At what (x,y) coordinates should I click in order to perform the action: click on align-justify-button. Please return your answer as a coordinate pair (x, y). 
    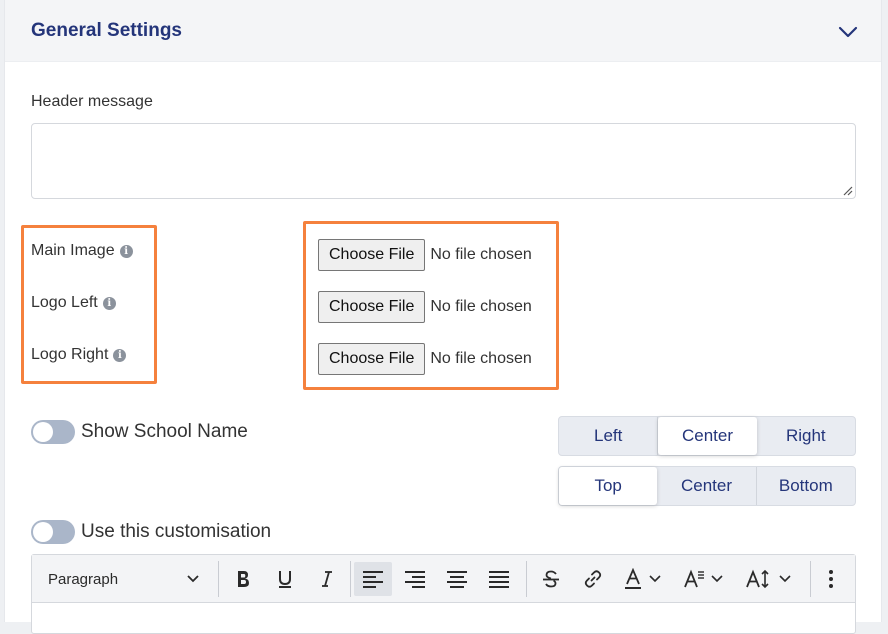
    Looking at the image, I should click on (499, 579).